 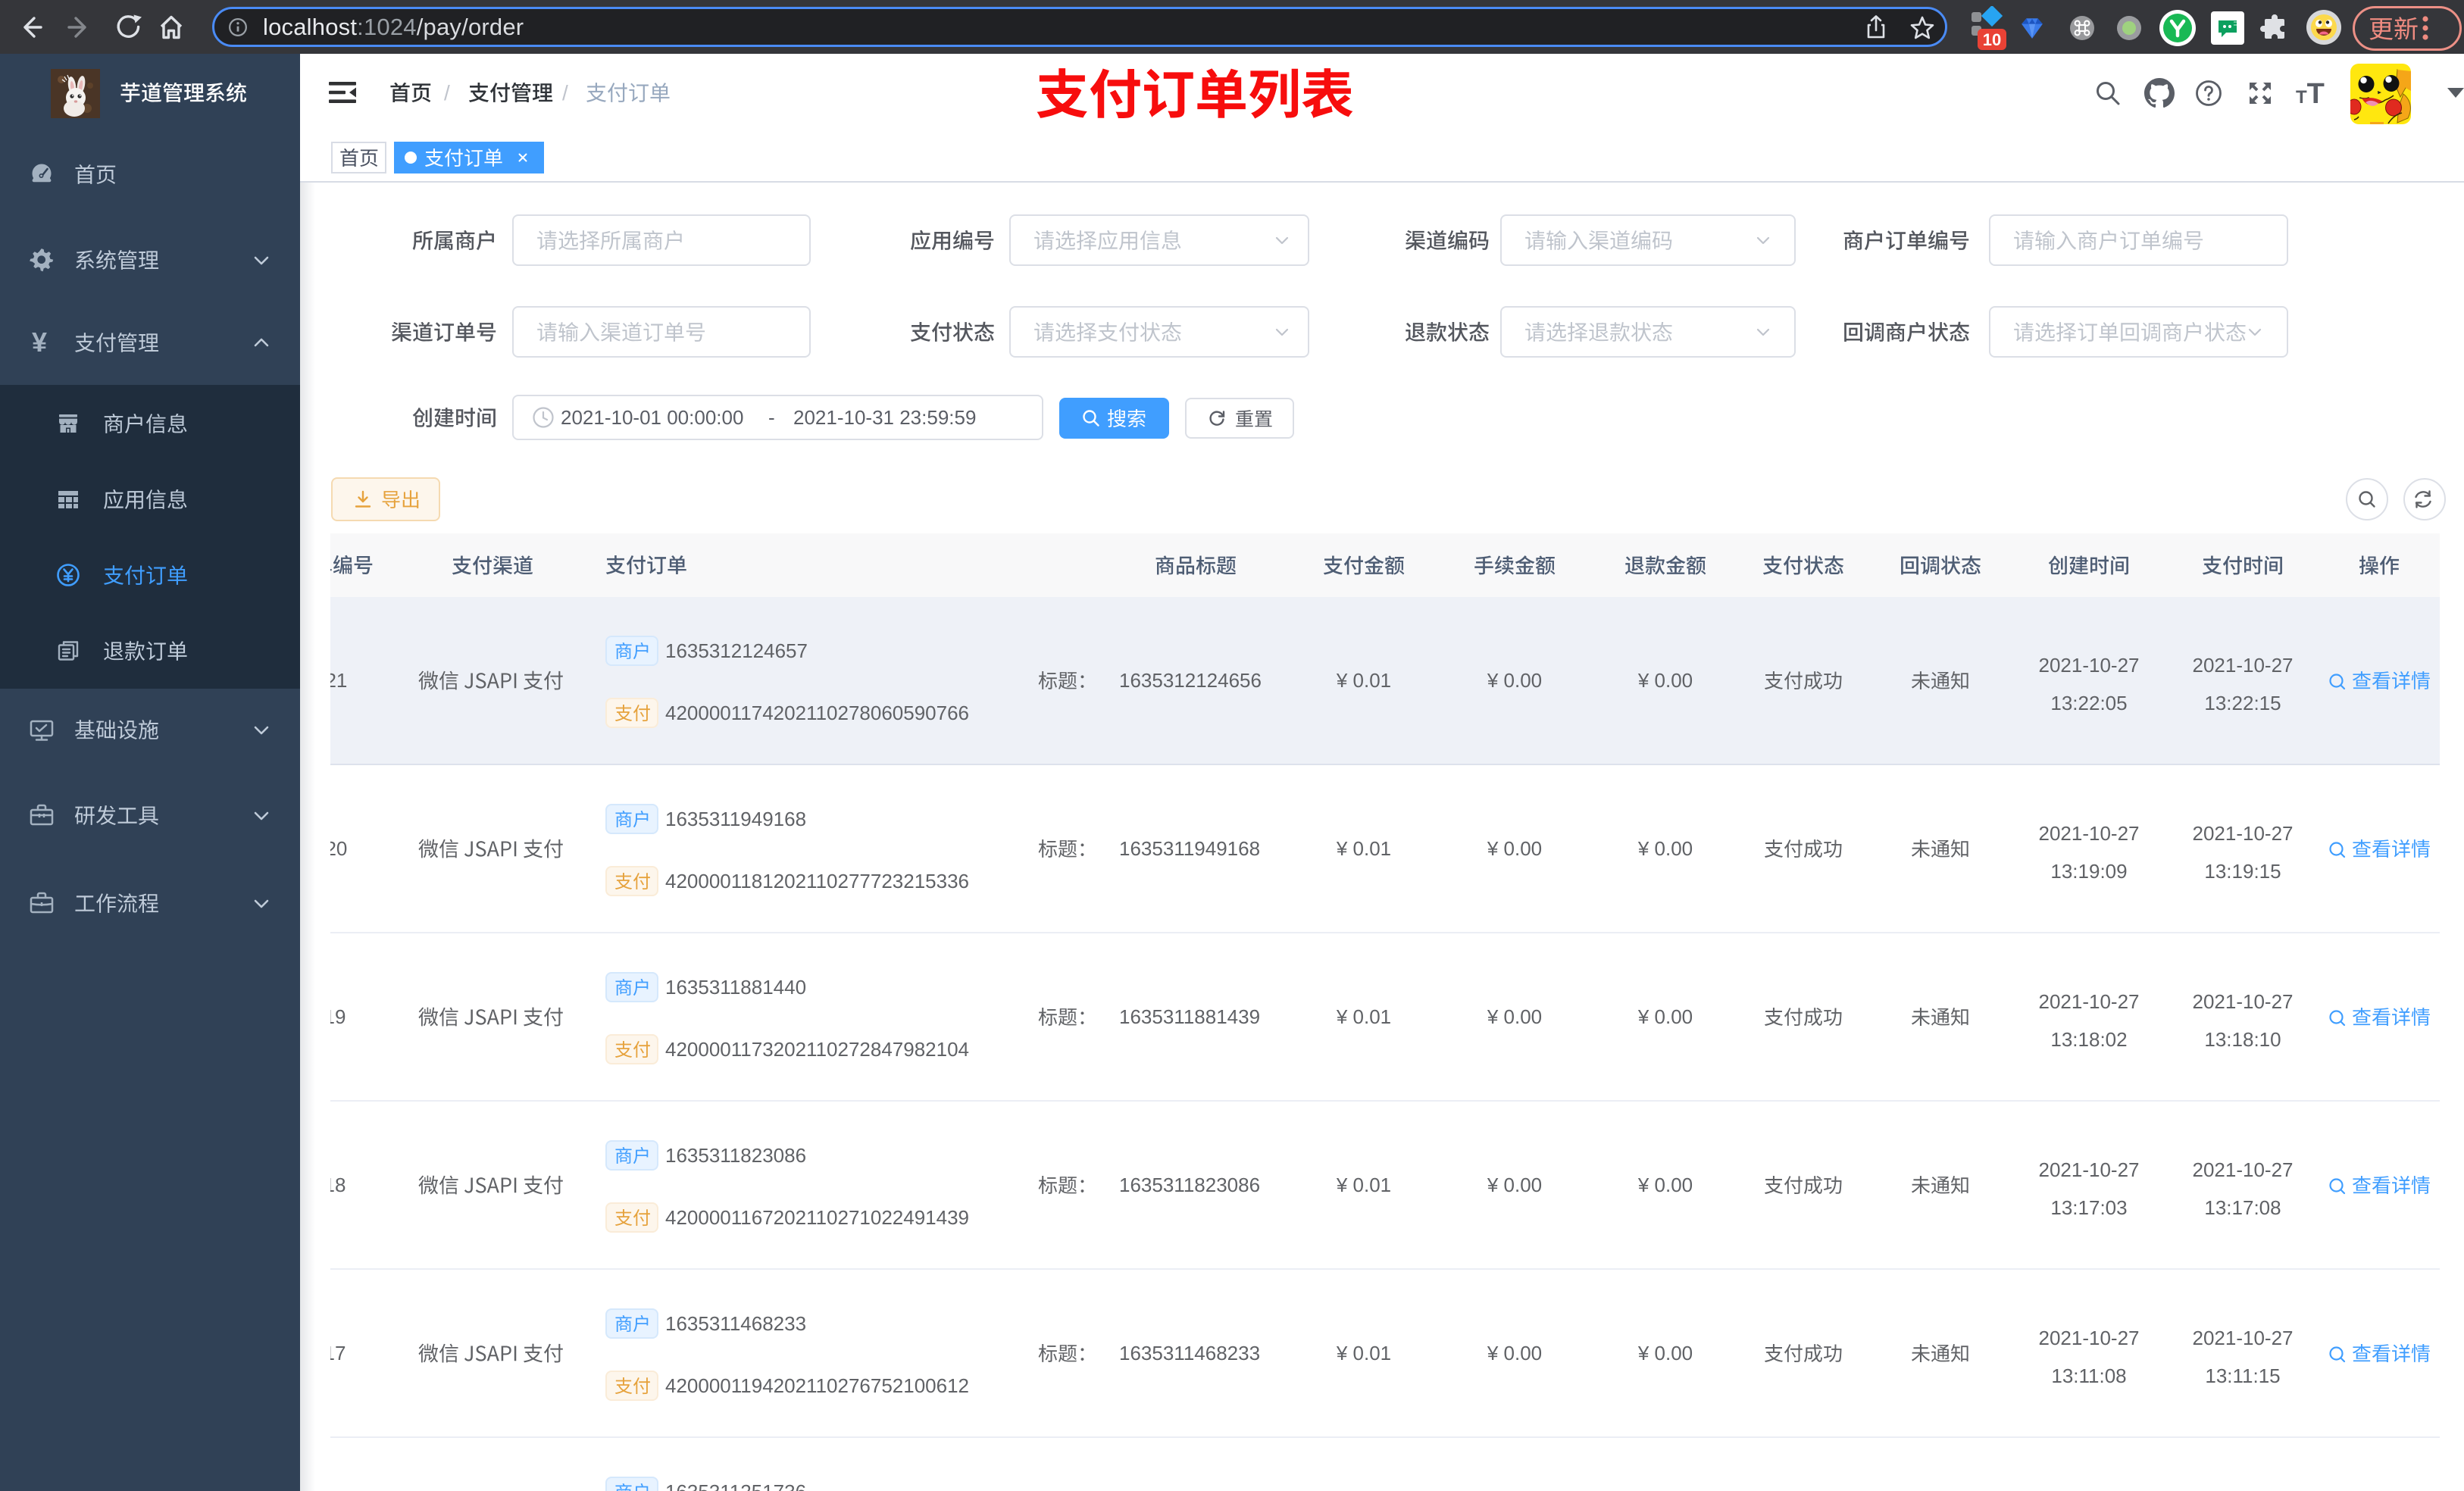 What do you see at coordinates (1992, 39) in the screenshot?
I see `svg-text: 10` at bounding box center [1992, 39].